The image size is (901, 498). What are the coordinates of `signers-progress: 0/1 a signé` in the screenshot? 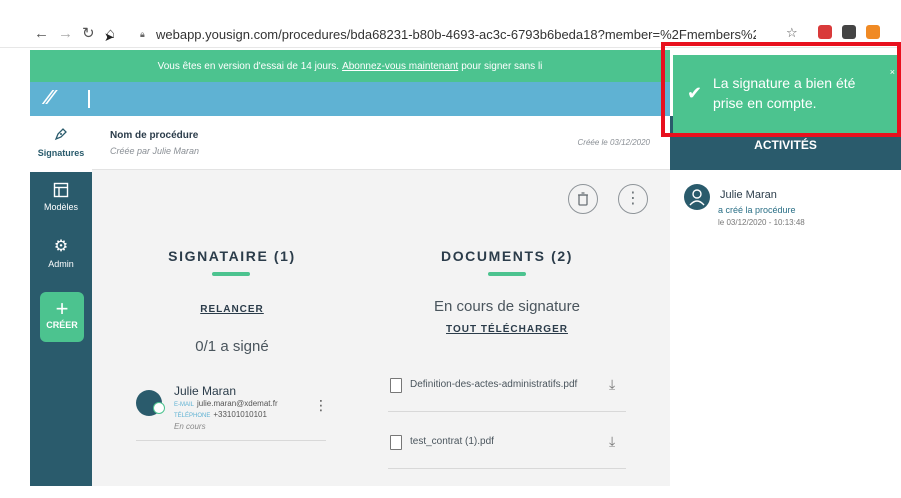 It's located at (232, 346).